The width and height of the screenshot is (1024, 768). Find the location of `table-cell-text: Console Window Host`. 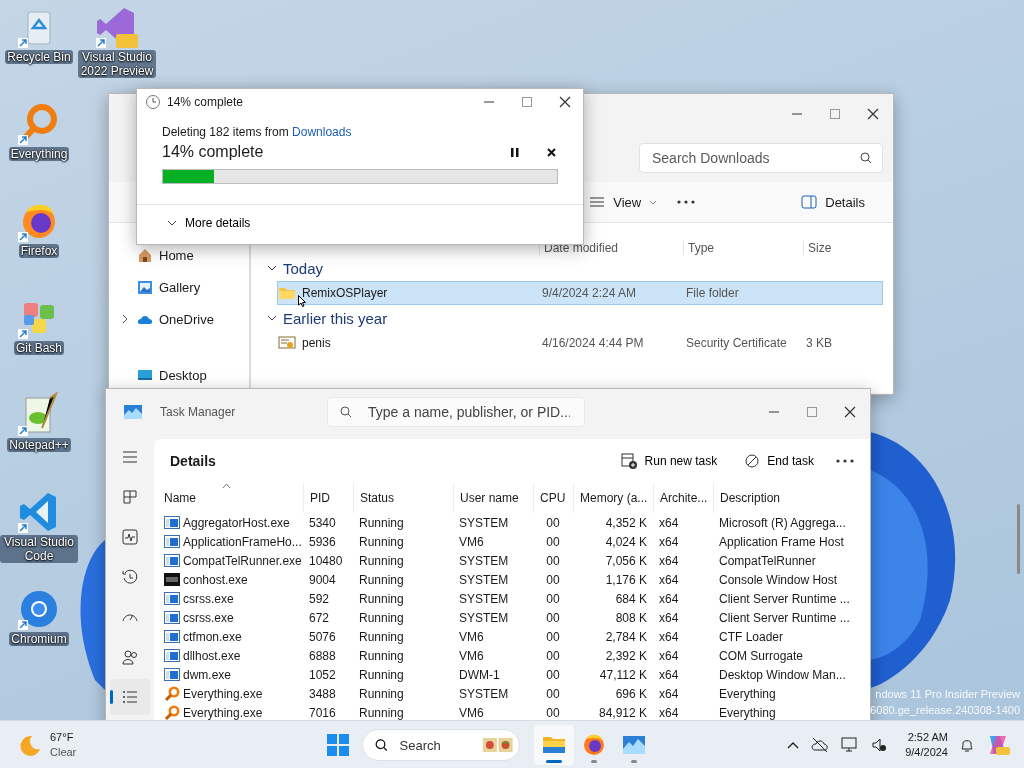

table-cell-text: Console Window Host is located at coordinates (778, 580).